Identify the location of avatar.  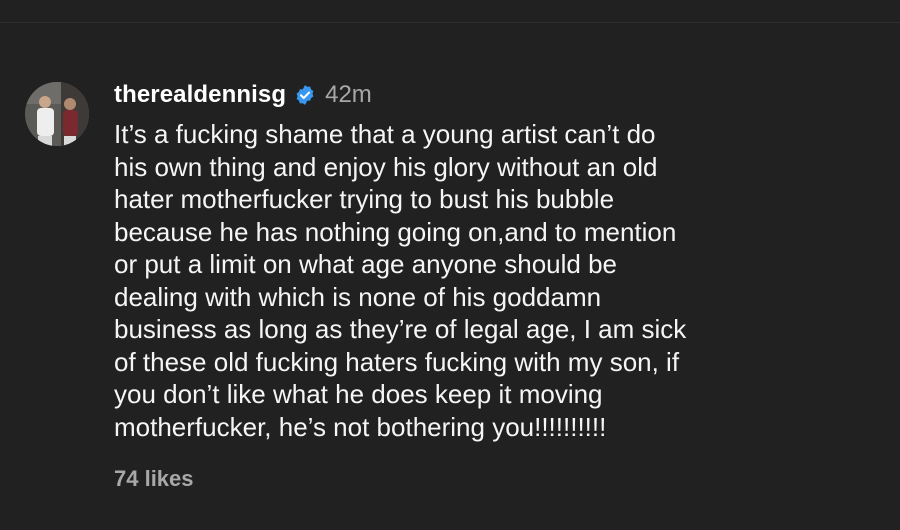
(57, 114).